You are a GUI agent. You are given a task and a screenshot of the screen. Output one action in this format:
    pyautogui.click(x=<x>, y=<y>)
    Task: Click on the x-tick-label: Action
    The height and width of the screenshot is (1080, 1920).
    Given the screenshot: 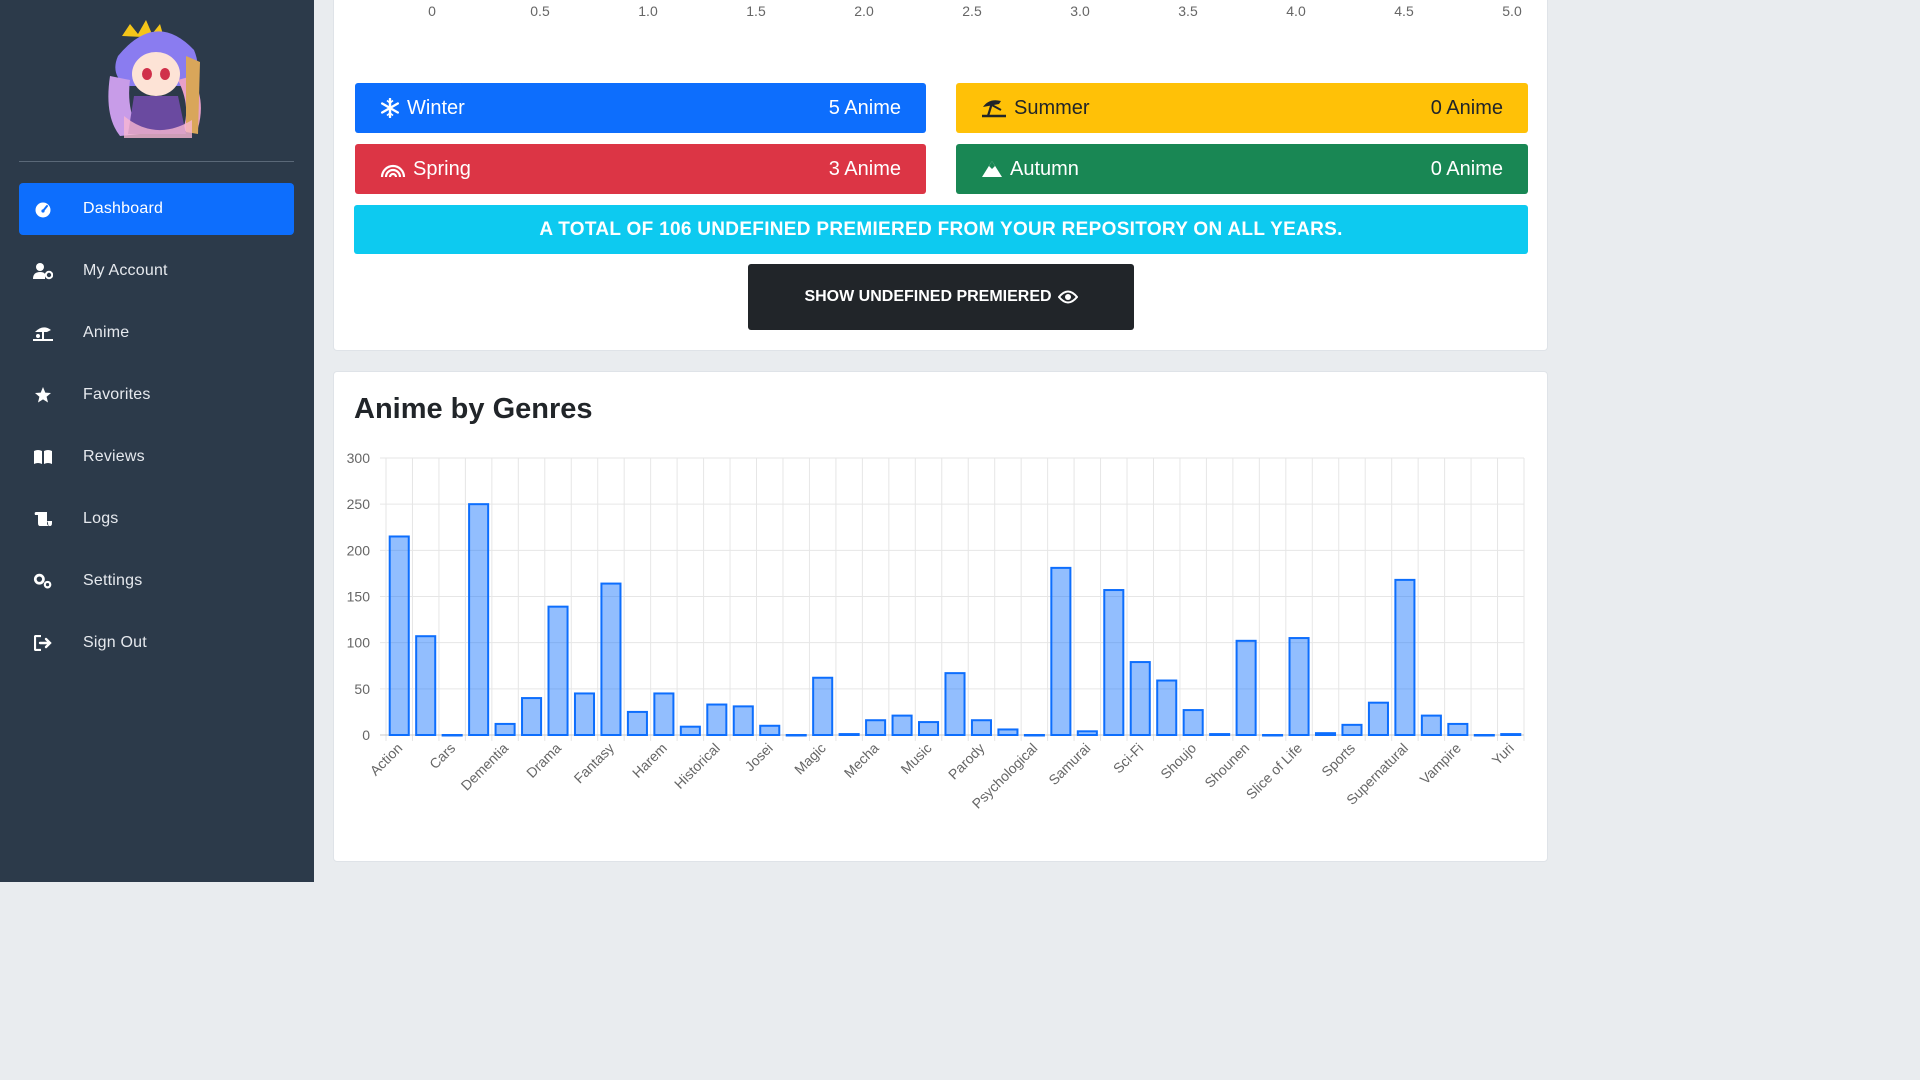 What is the action you would take?
    pyautogui.click(x=386, y=759)
    